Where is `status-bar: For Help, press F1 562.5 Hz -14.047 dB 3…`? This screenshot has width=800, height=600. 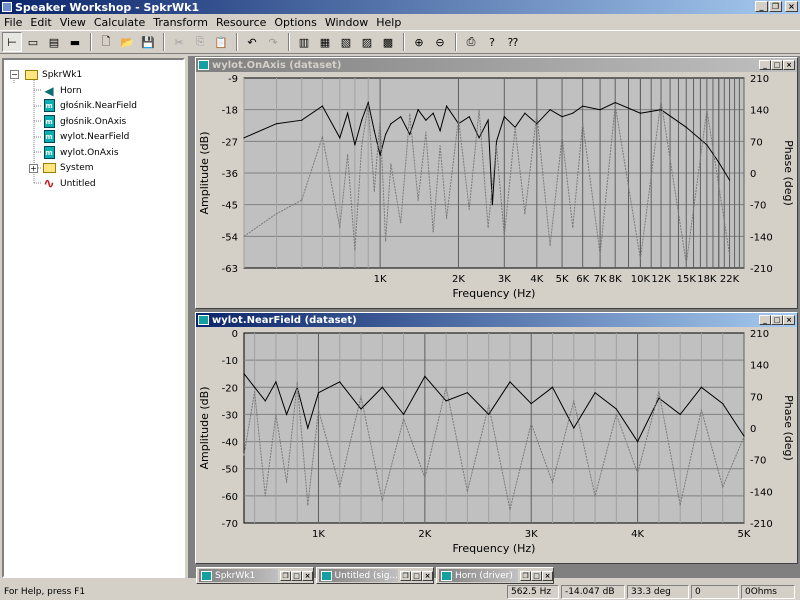 status-bar: For Help, press F1 562.5 Hz -14.047 dB 3… is located at coordinates (400, 592).